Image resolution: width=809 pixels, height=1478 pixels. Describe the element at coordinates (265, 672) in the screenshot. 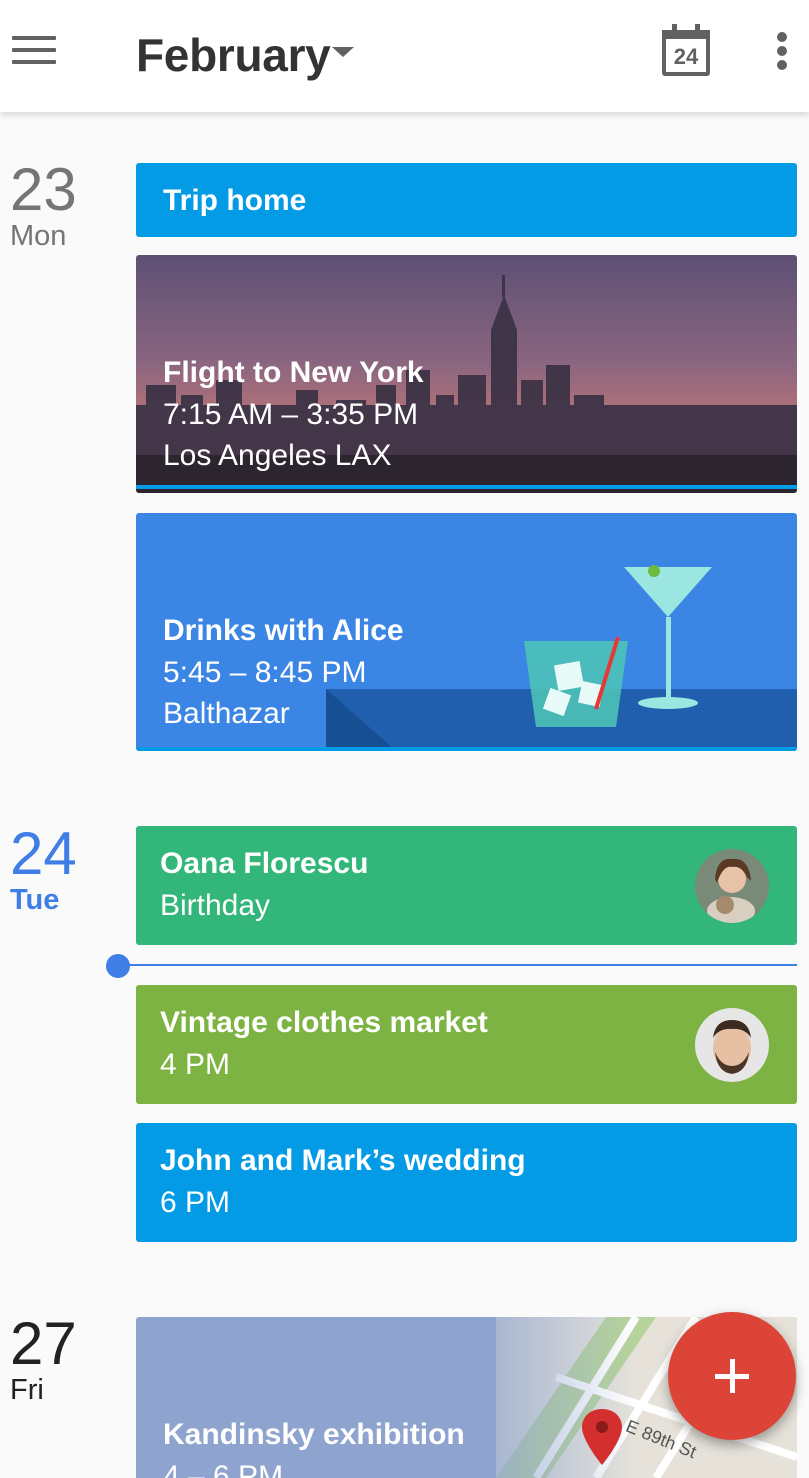

I see `event-time: 5:45 – 8:45 PM` at that location.